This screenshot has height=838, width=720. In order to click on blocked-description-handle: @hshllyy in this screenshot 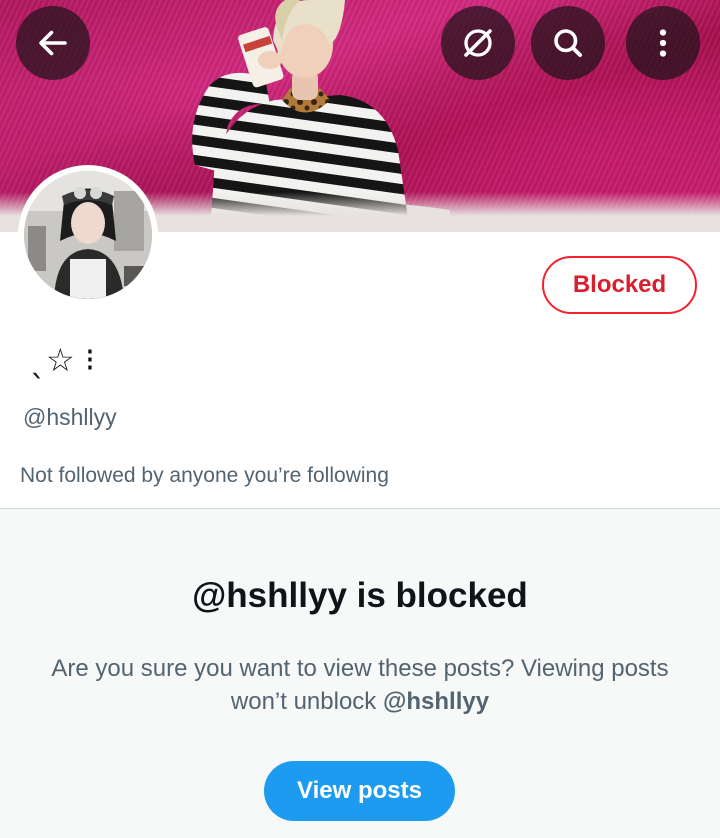, I will do `click(436, 701)`.